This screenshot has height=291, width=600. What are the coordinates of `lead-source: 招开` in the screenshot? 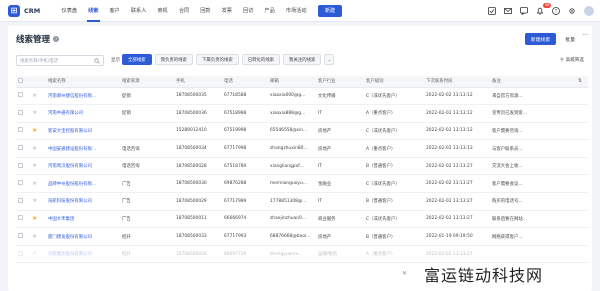 It's located at (147, 254).